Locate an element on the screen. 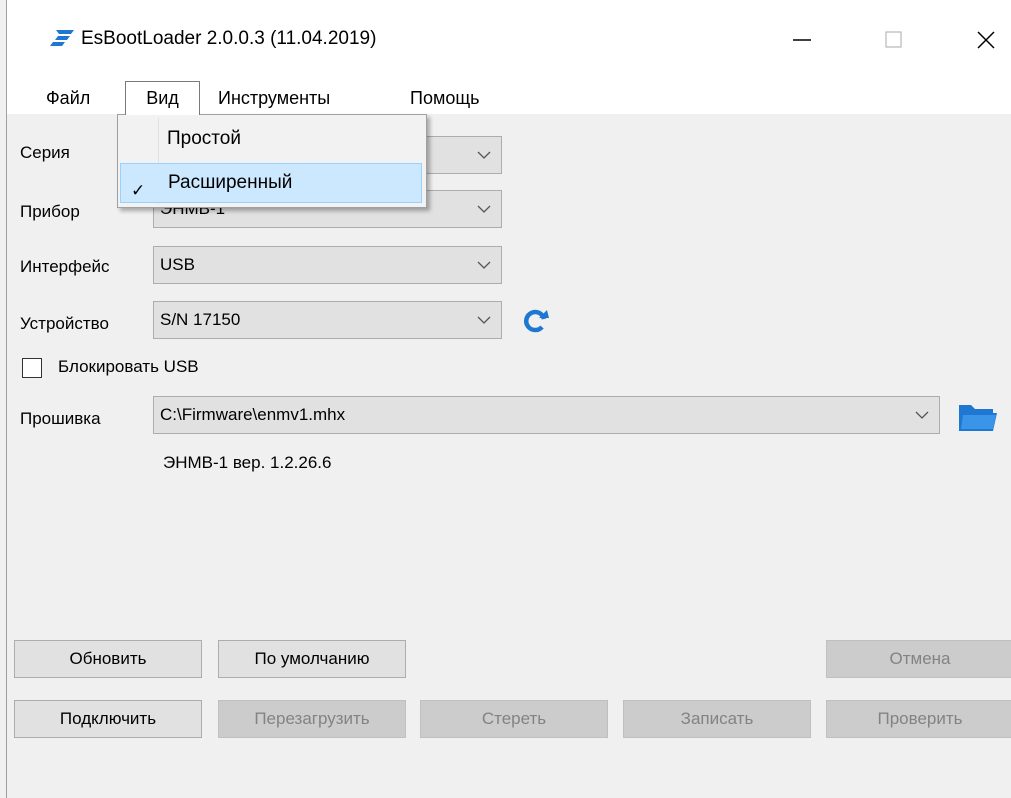 Image resolution: width=1011 pixels, height=798 pixels. unit-label: Устройство is located at coordinates (64, 323).